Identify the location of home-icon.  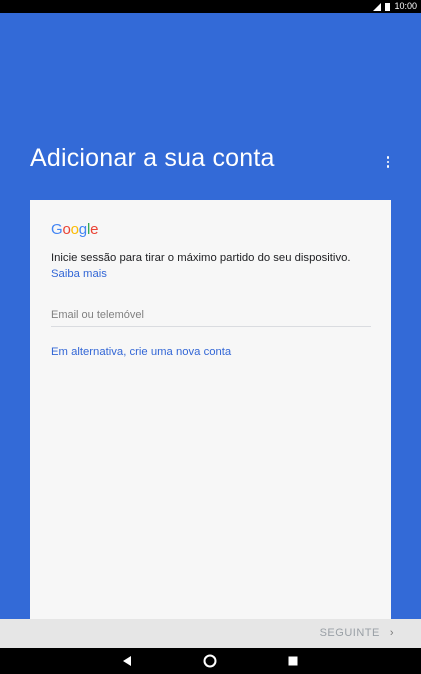
(210, 661).